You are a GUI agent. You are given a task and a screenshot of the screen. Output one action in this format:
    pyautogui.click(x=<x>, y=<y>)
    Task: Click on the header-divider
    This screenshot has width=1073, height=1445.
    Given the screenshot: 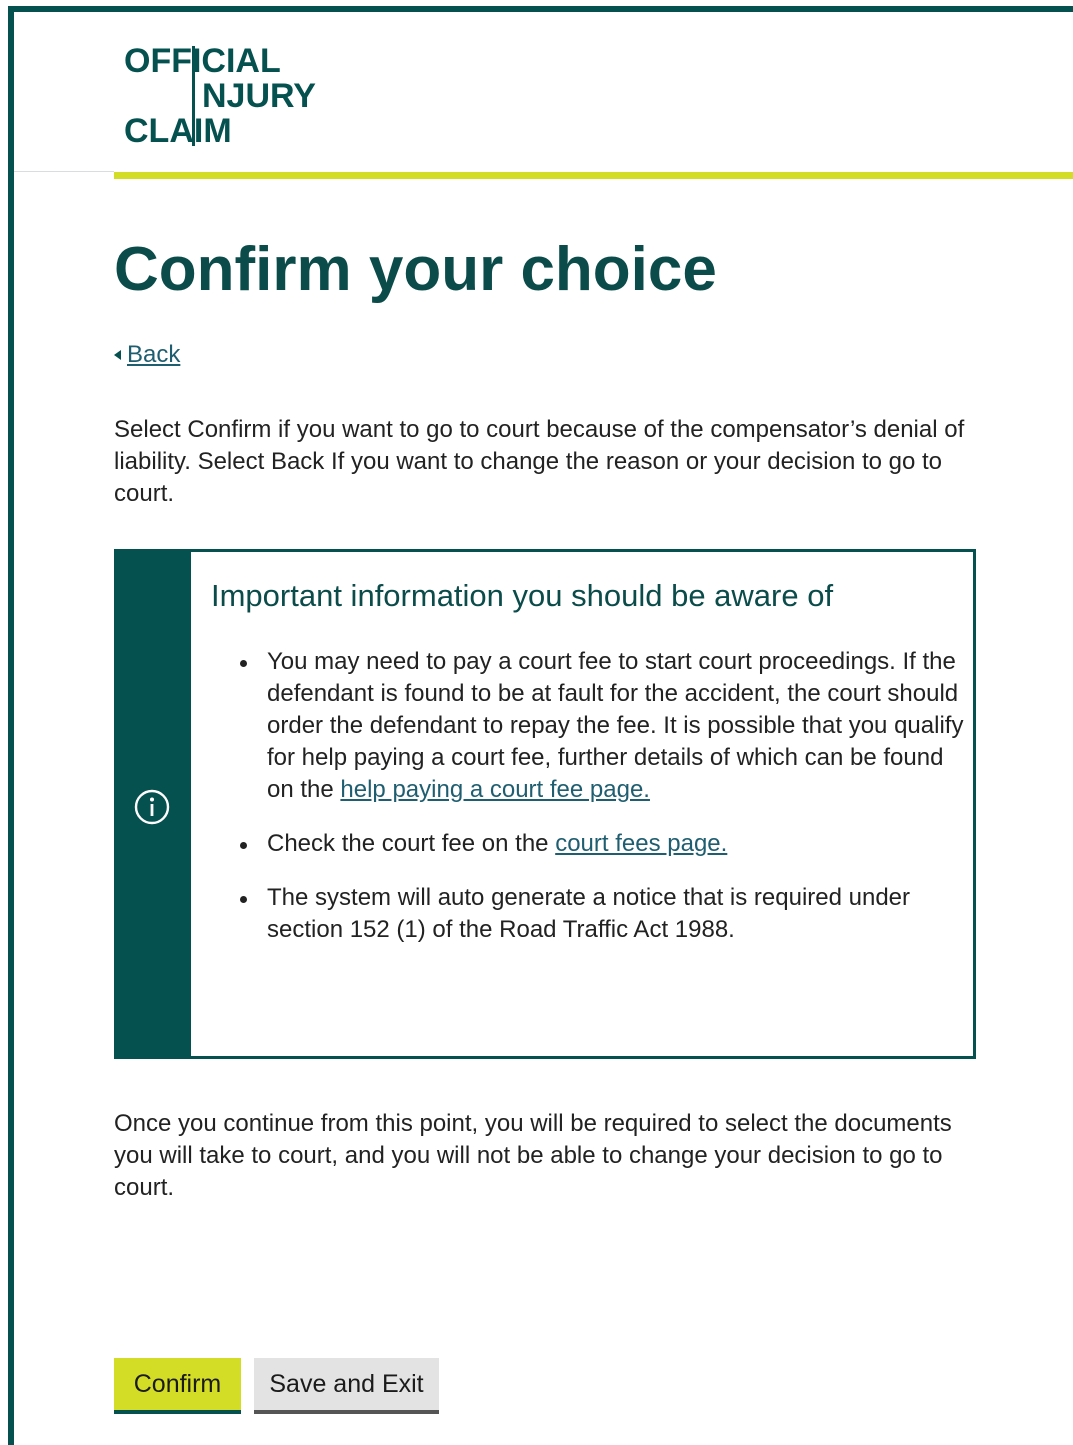 What is the action you would take?
    pyautogui.click(x=64, y=171)
    